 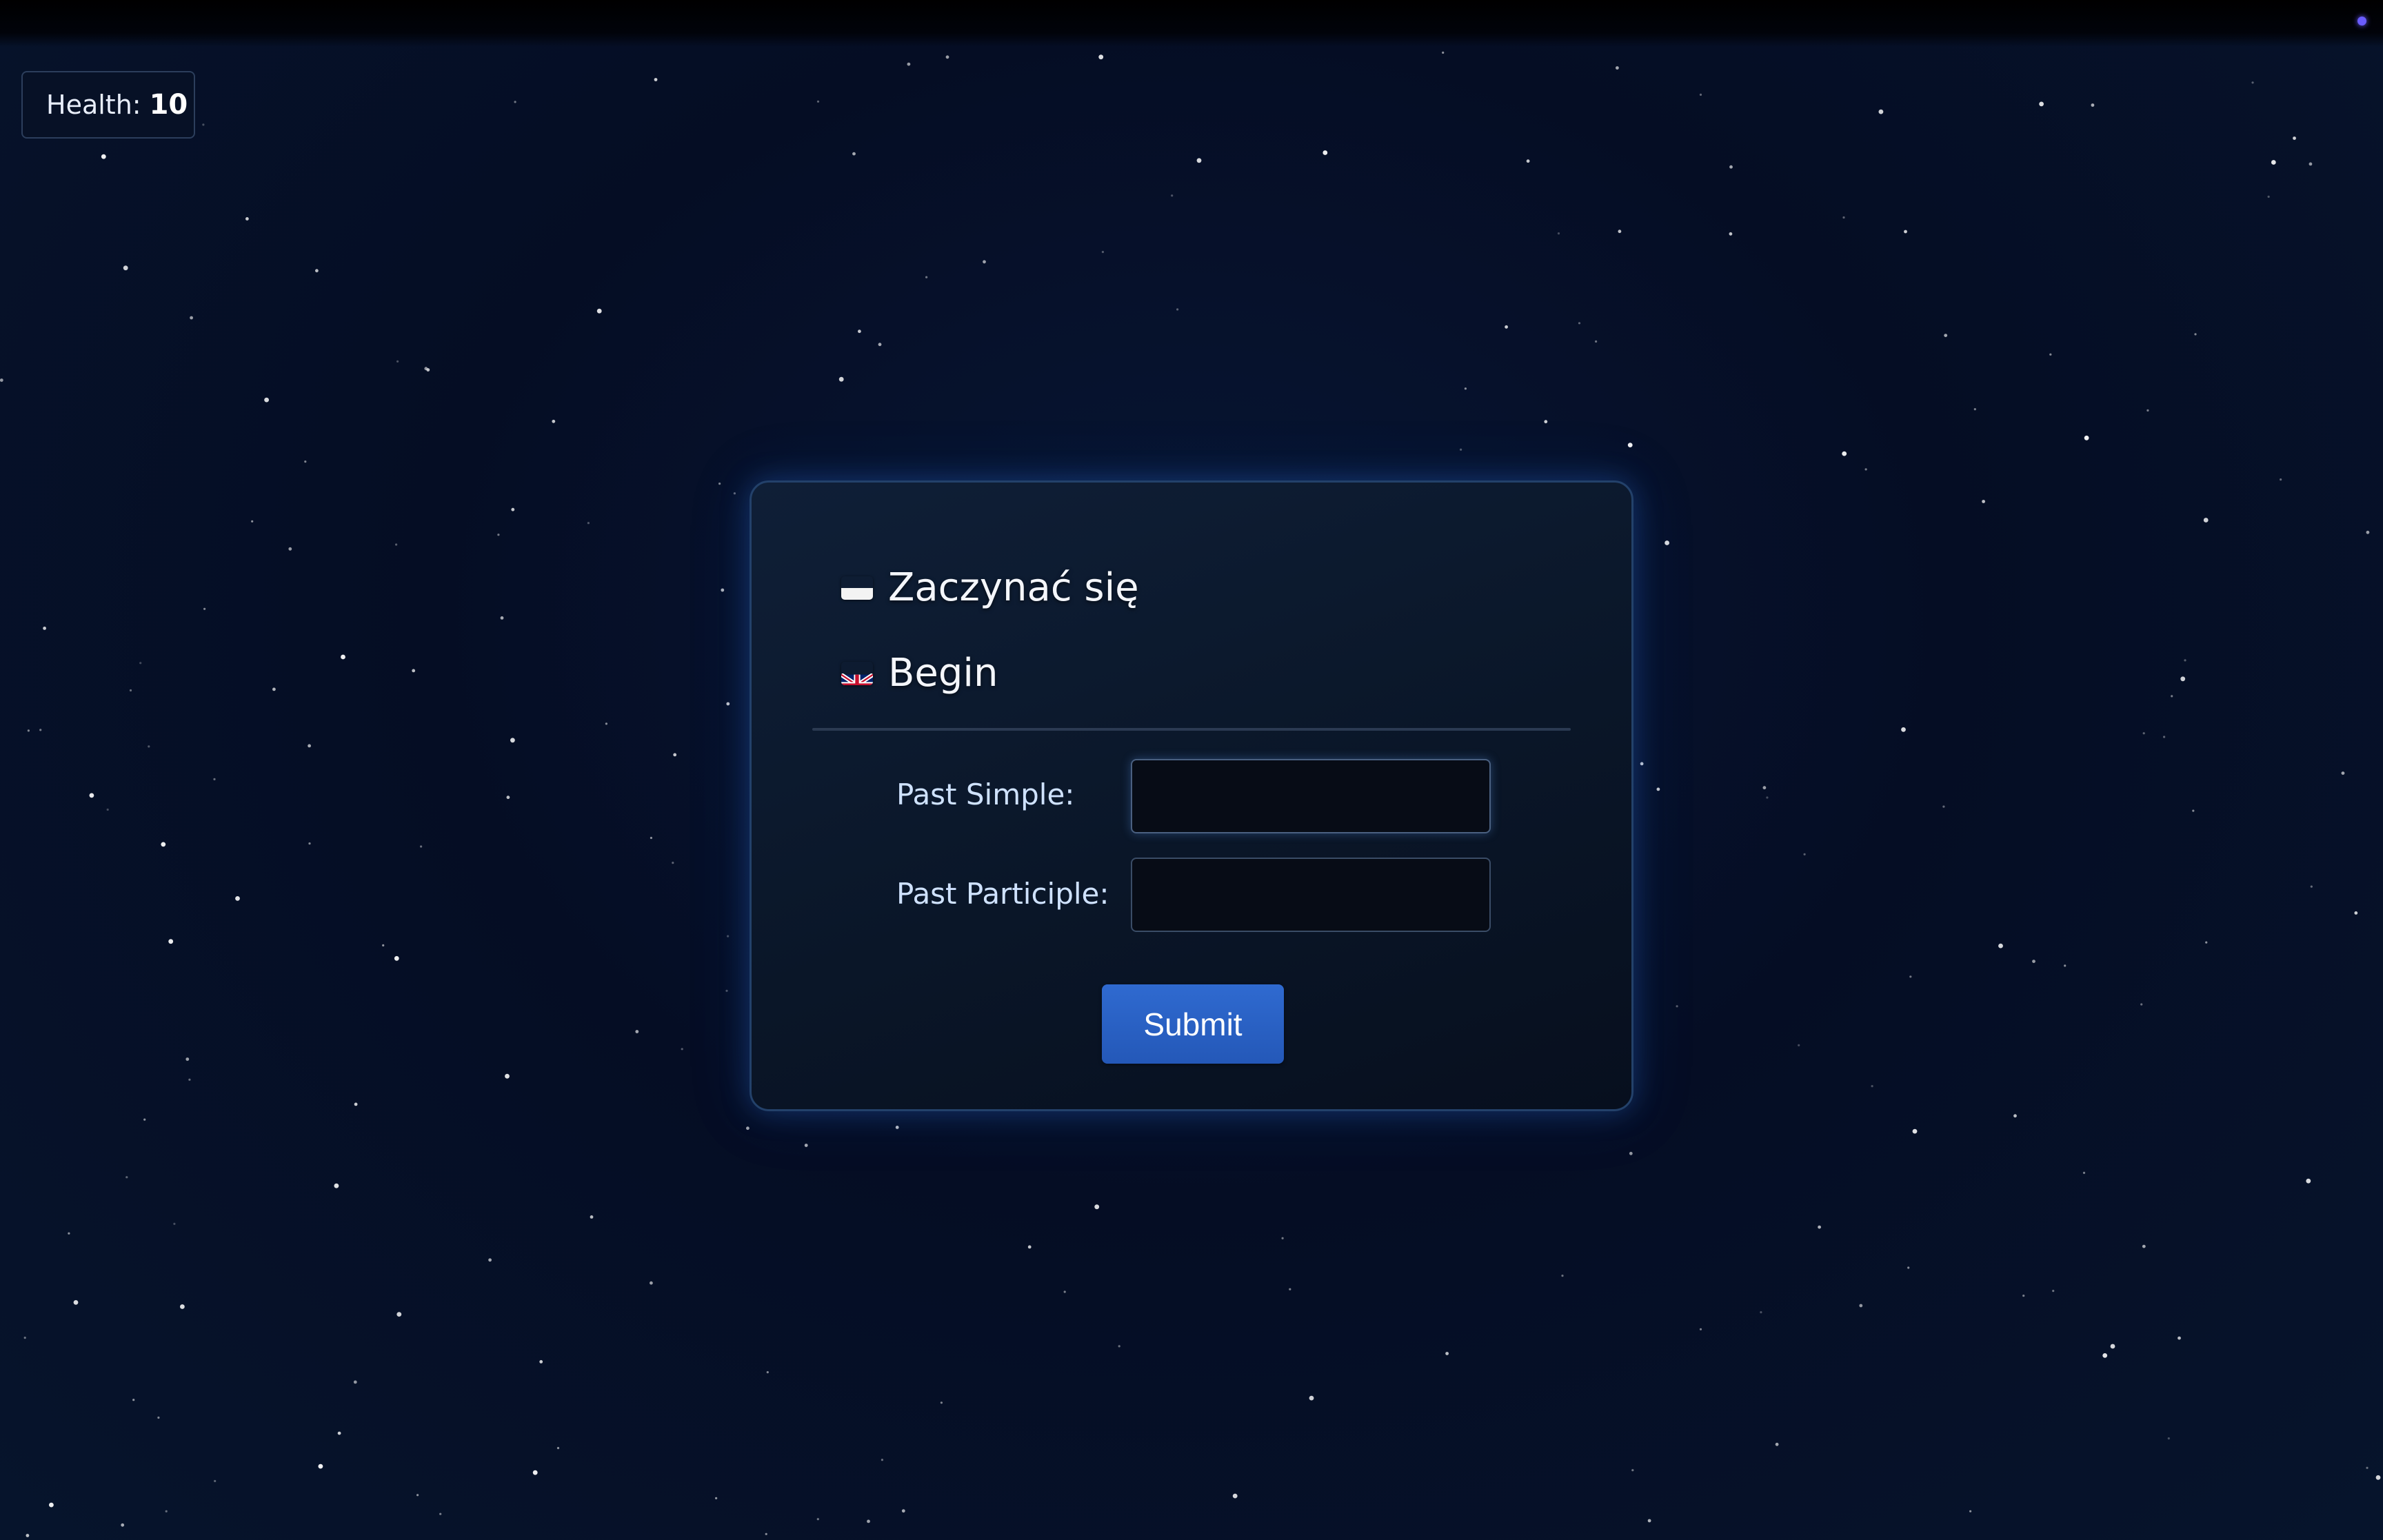 I want to click on submit-button: Submit, so click(x=1193, y=1024).